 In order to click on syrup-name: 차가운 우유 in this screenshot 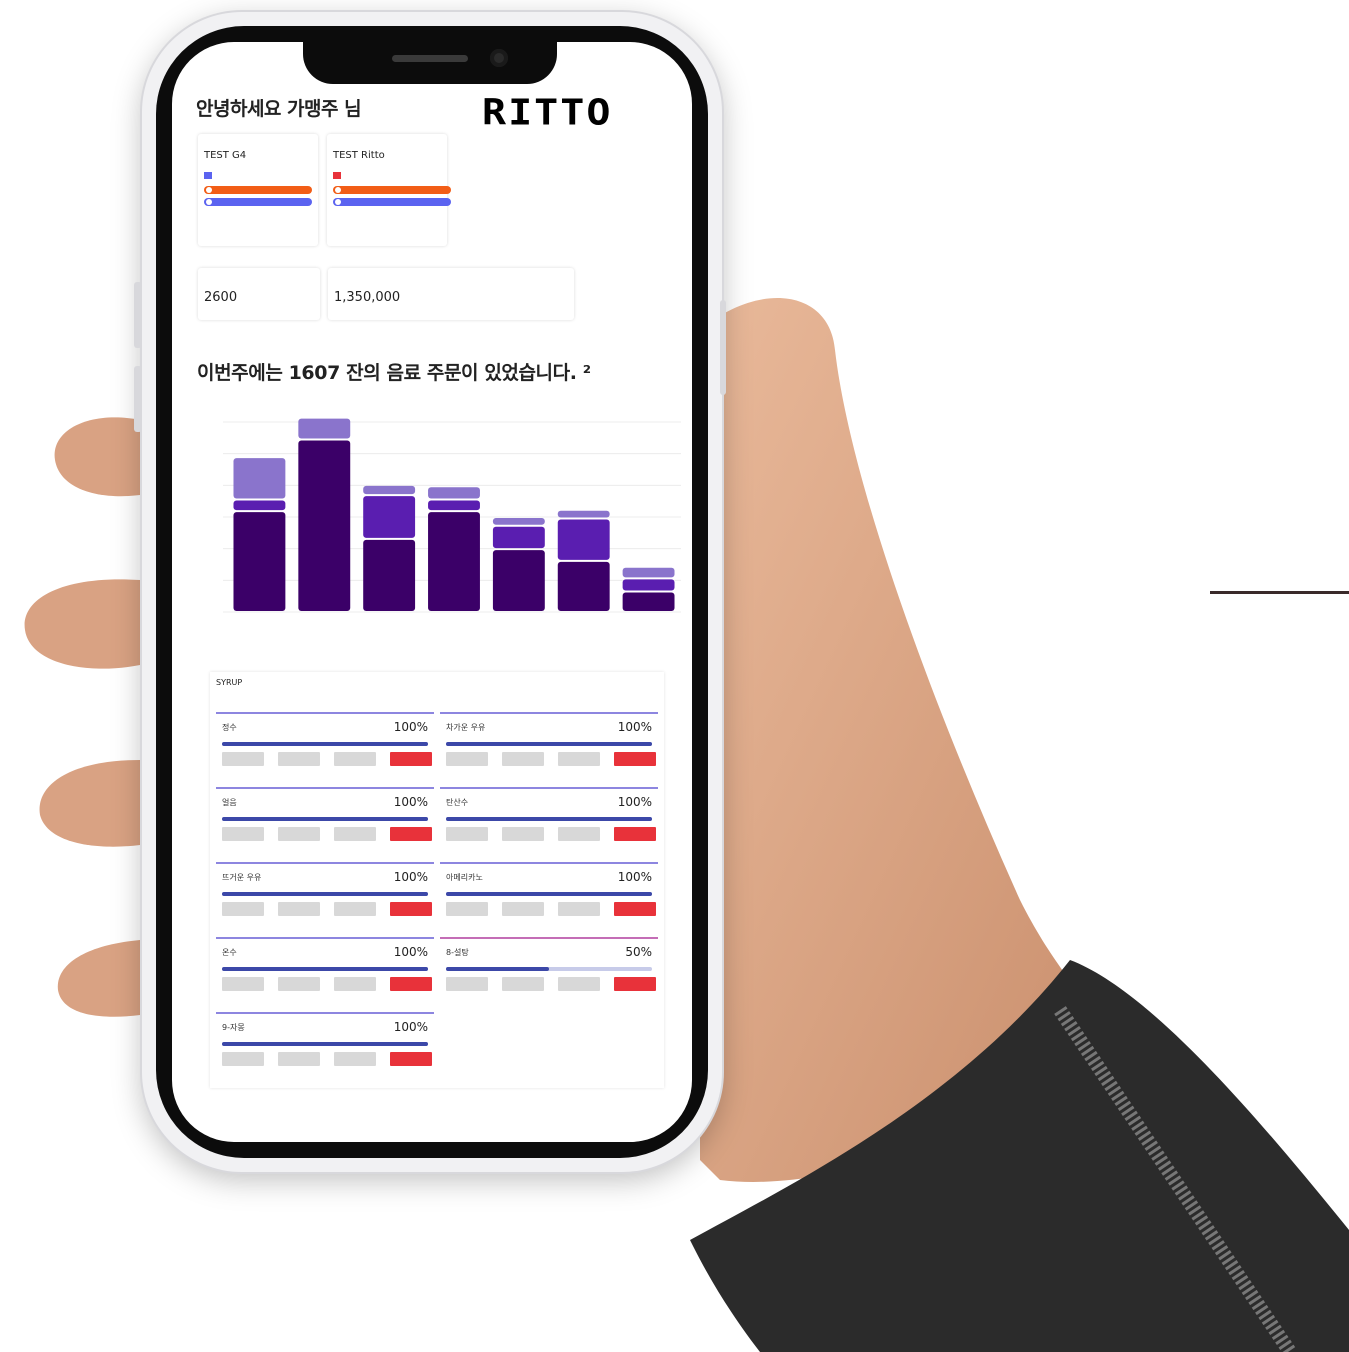, I will do `click(466, 727)`.